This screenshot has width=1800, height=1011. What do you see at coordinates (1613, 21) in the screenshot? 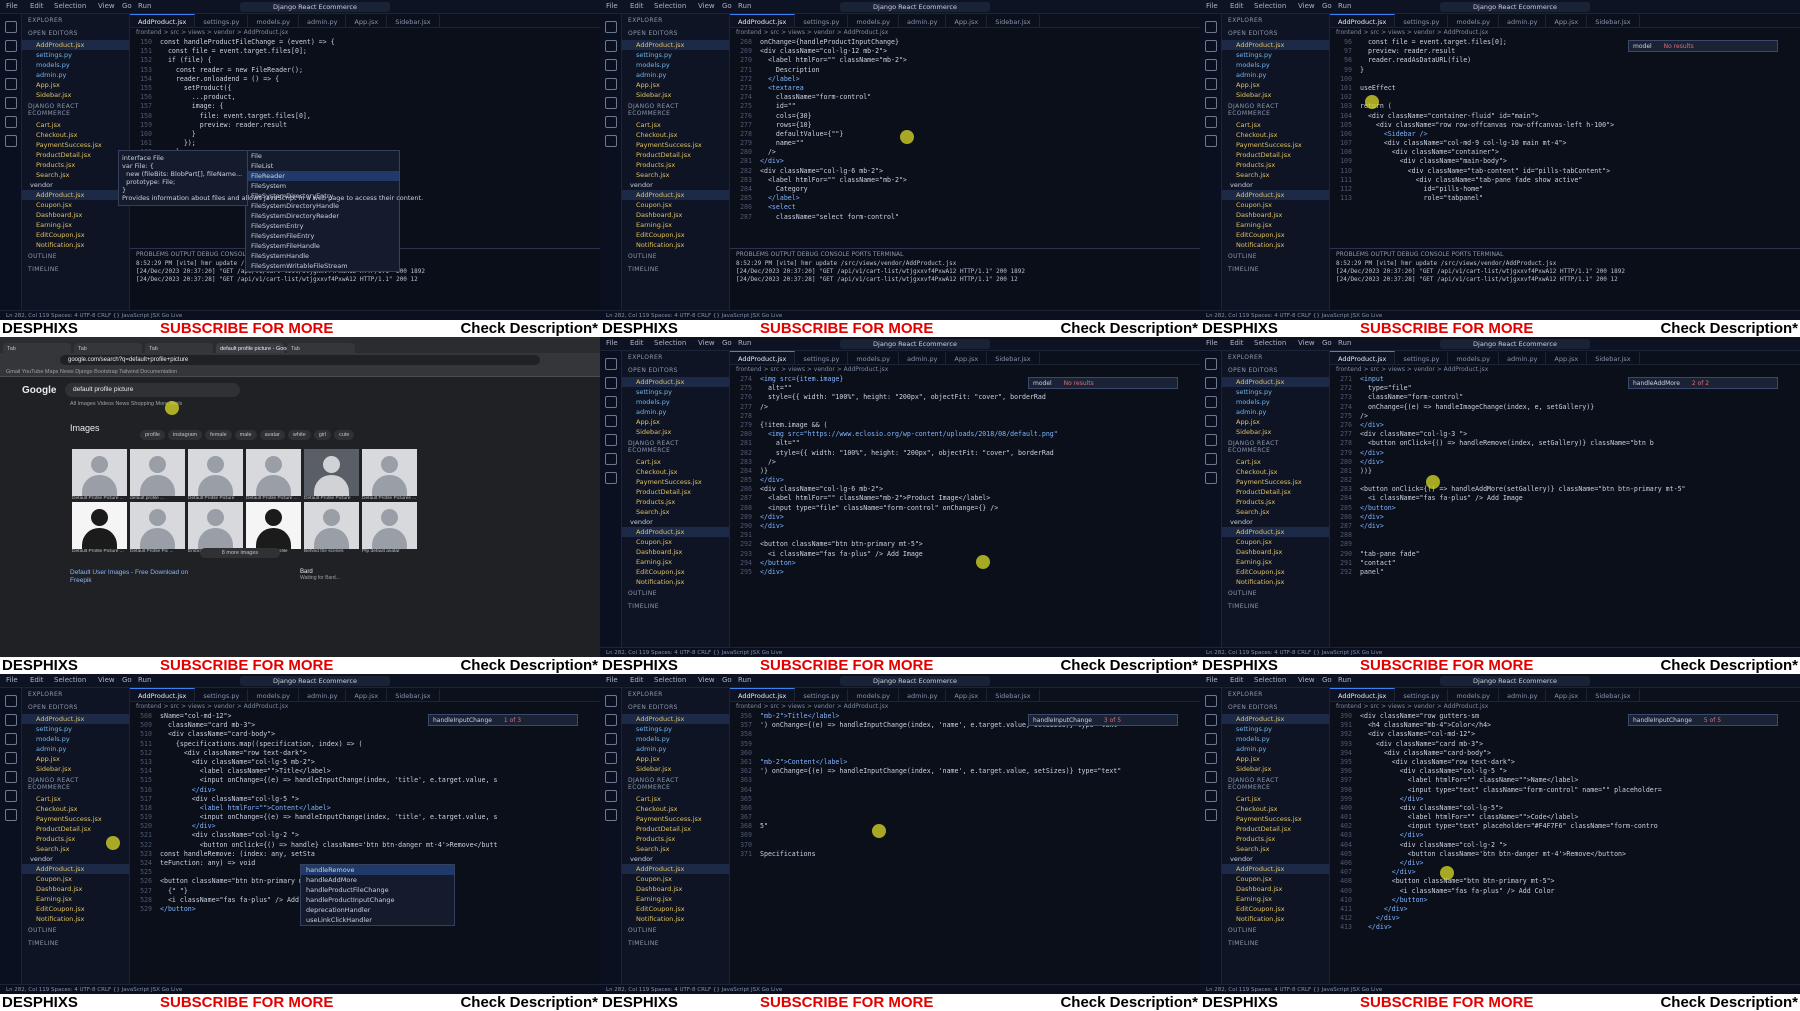
I see `tab-sidebar-jsx: Sidebar.jsx` at bounding box center [1613, 21].